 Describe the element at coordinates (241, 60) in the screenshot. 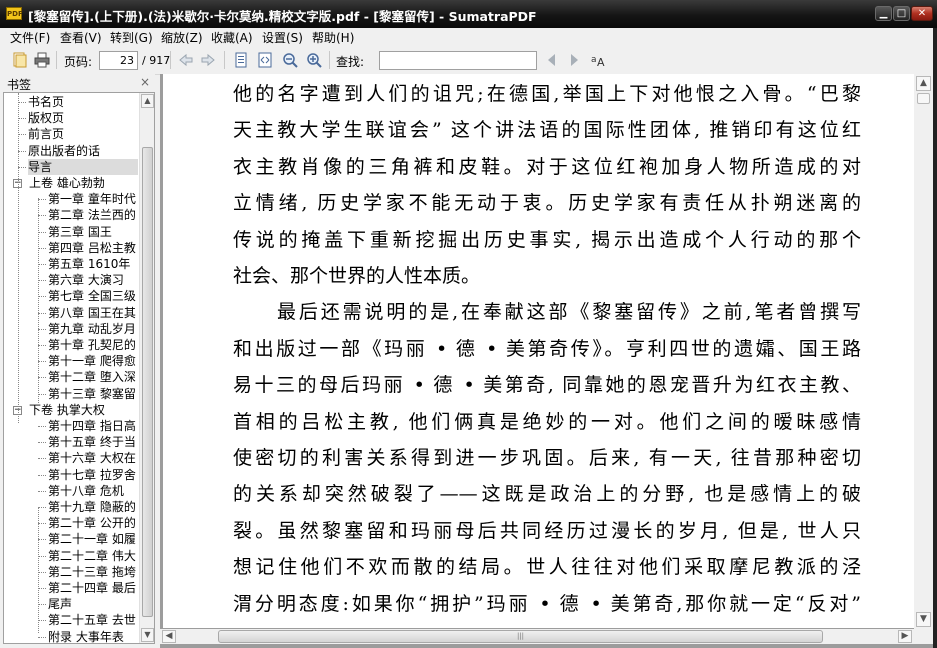

I see `fit-page-icon` at that location.